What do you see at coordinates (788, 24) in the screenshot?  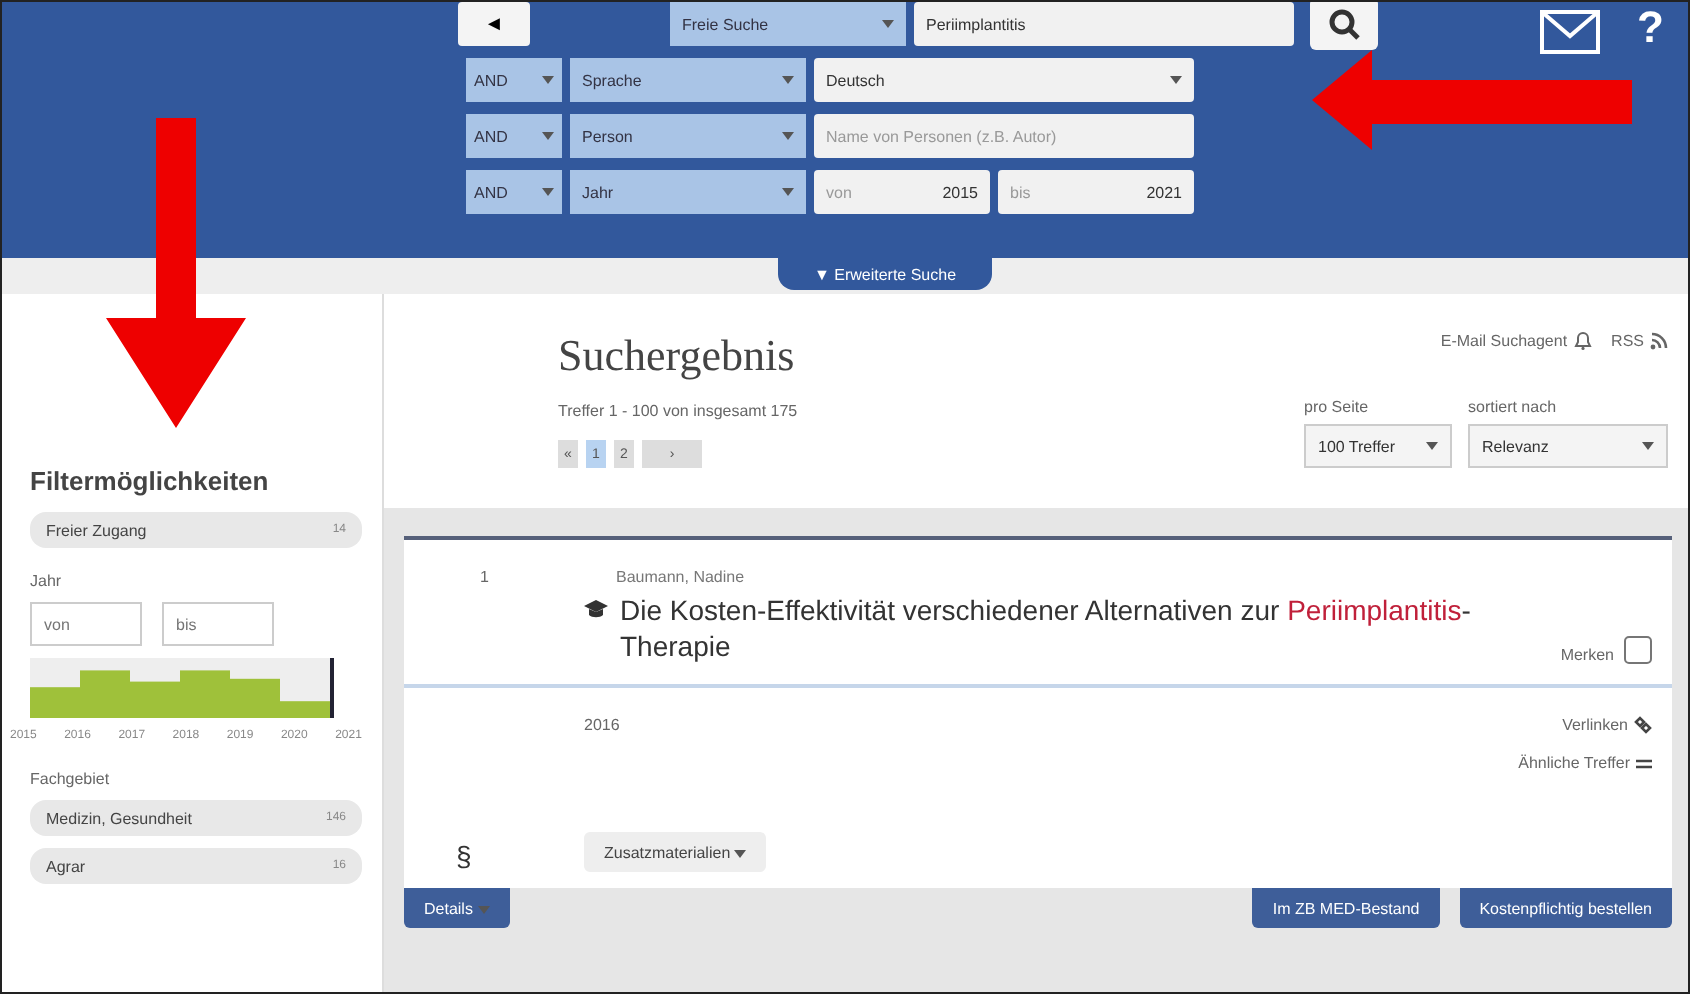 I see `field-select: Freie Suche` at bounding box center [788, 24].